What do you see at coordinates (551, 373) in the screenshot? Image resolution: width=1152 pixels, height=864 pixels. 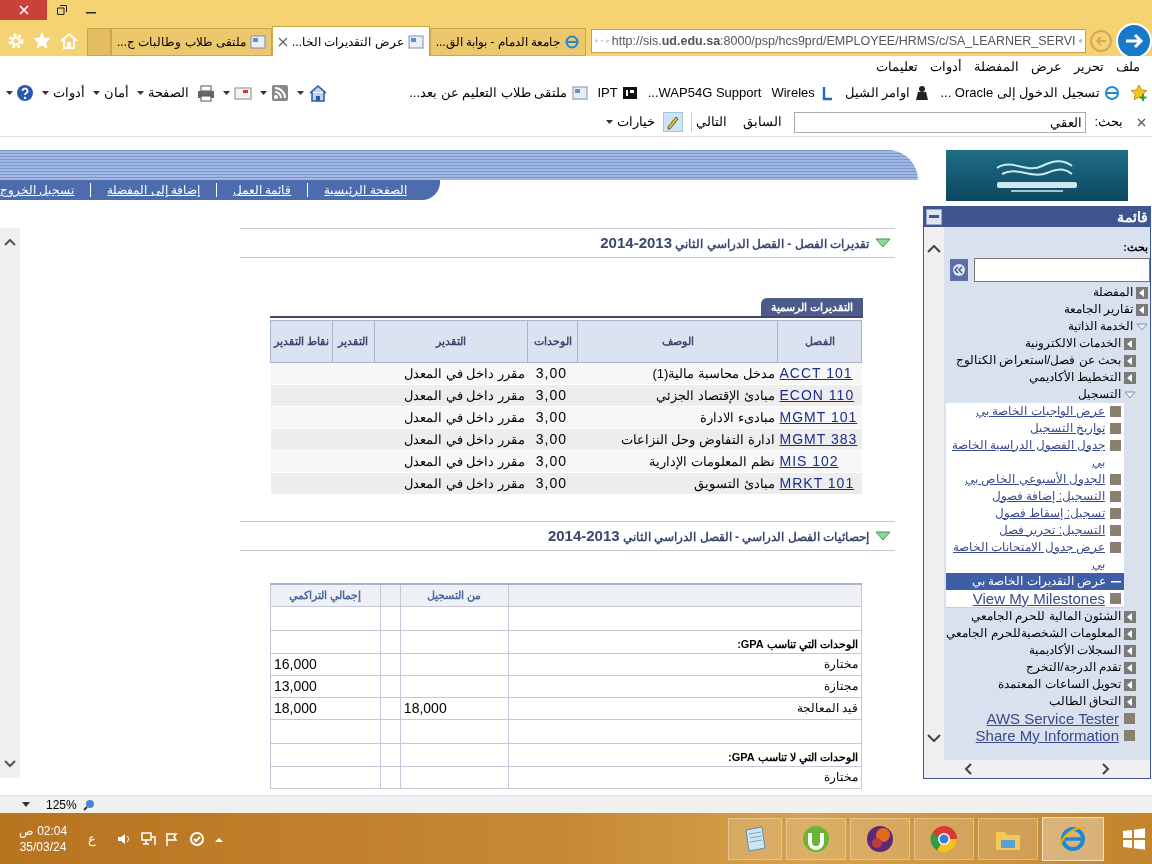 I see `table-cell: 3,00` at bounding box center [551, 373].